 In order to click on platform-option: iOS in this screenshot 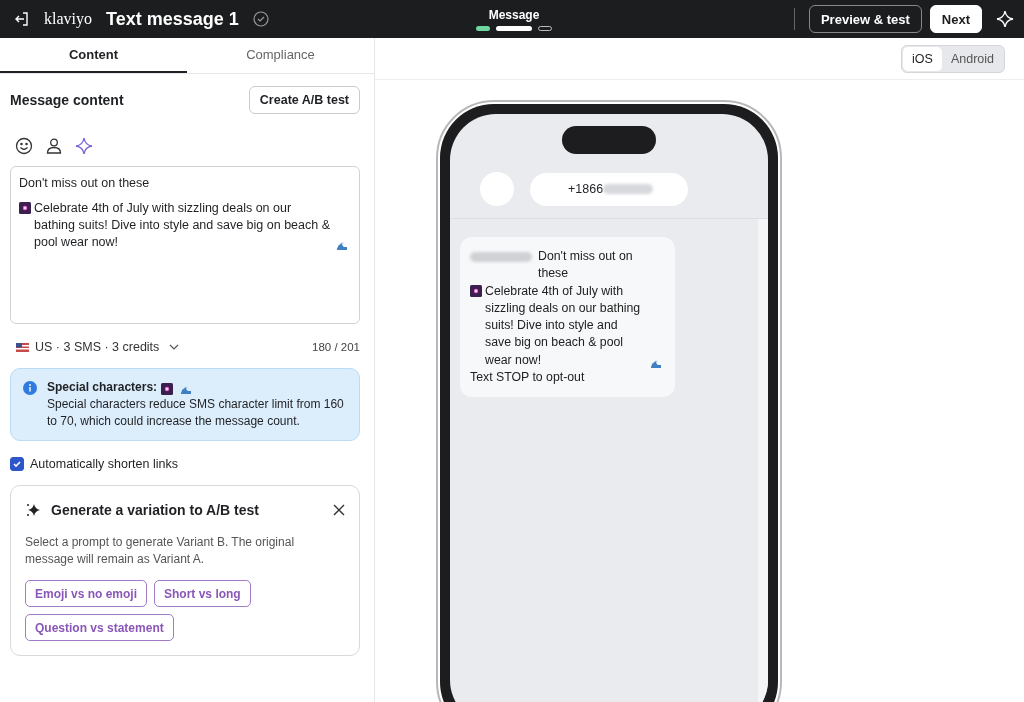, I will do `click(922, 58)`.